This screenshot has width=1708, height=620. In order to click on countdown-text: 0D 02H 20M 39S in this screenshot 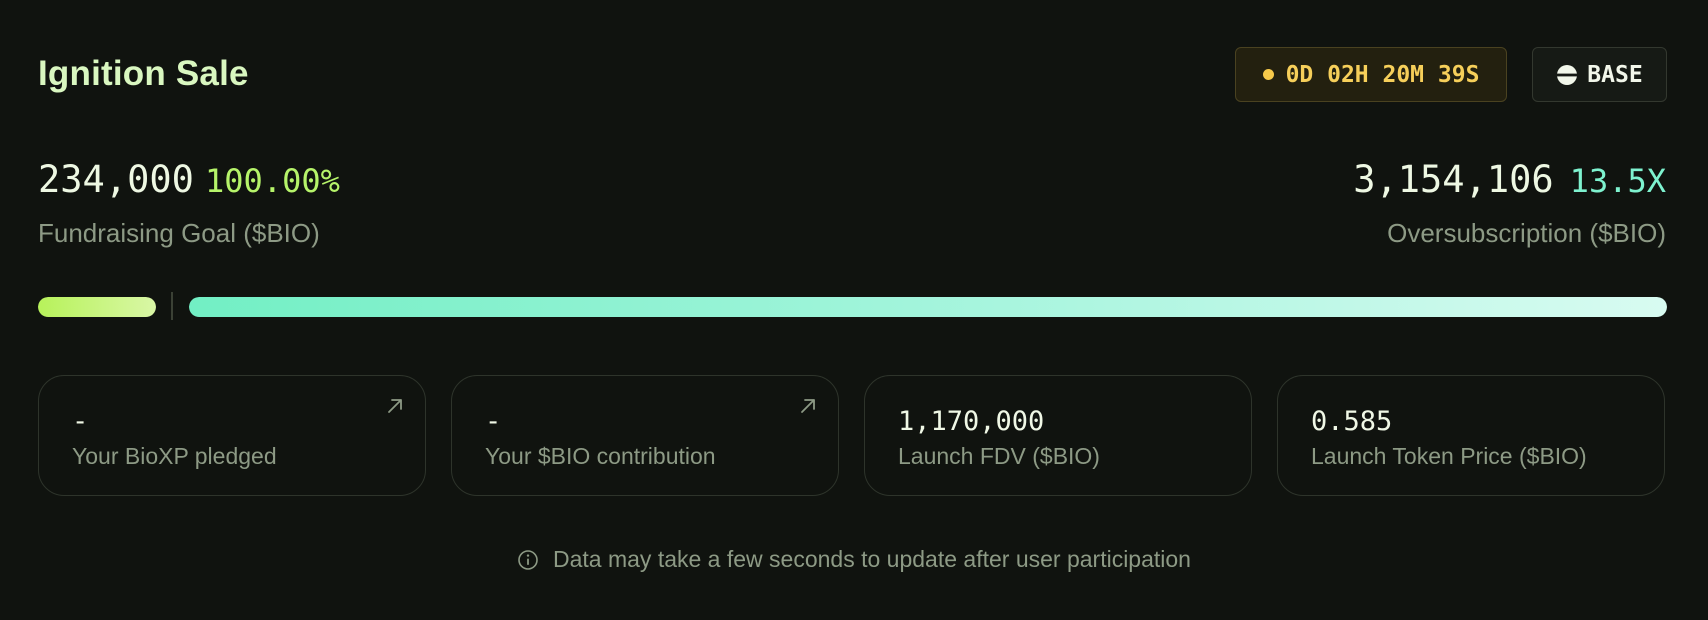, I will do `click(1382, 74)`.